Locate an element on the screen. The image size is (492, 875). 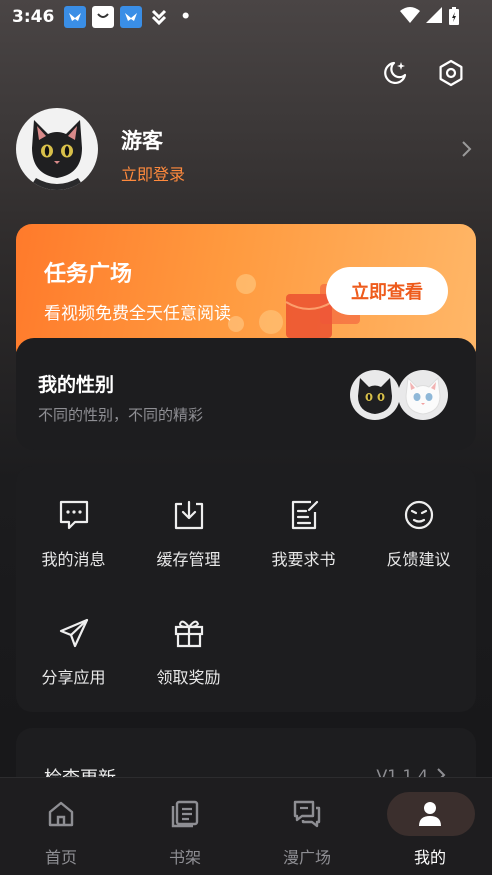
bookshelf-icon is located at coordinates (185, 814).